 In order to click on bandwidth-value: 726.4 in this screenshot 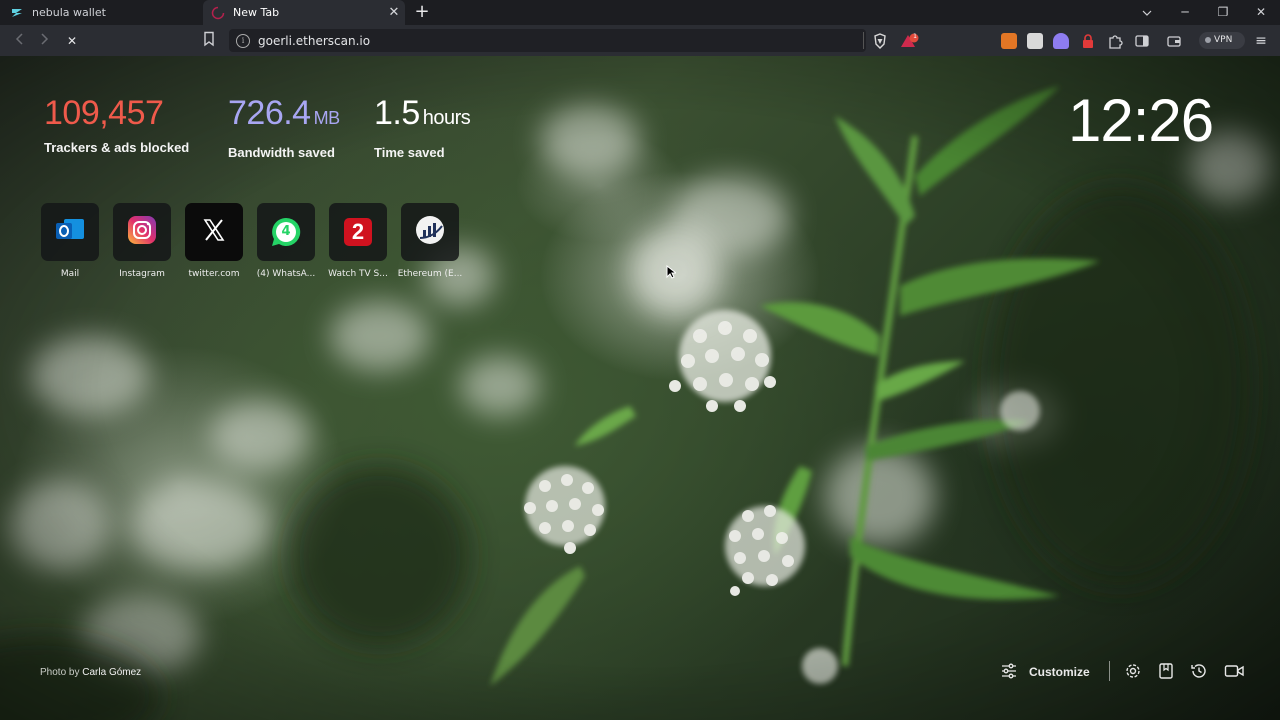, I will do `click(269, 113)`.